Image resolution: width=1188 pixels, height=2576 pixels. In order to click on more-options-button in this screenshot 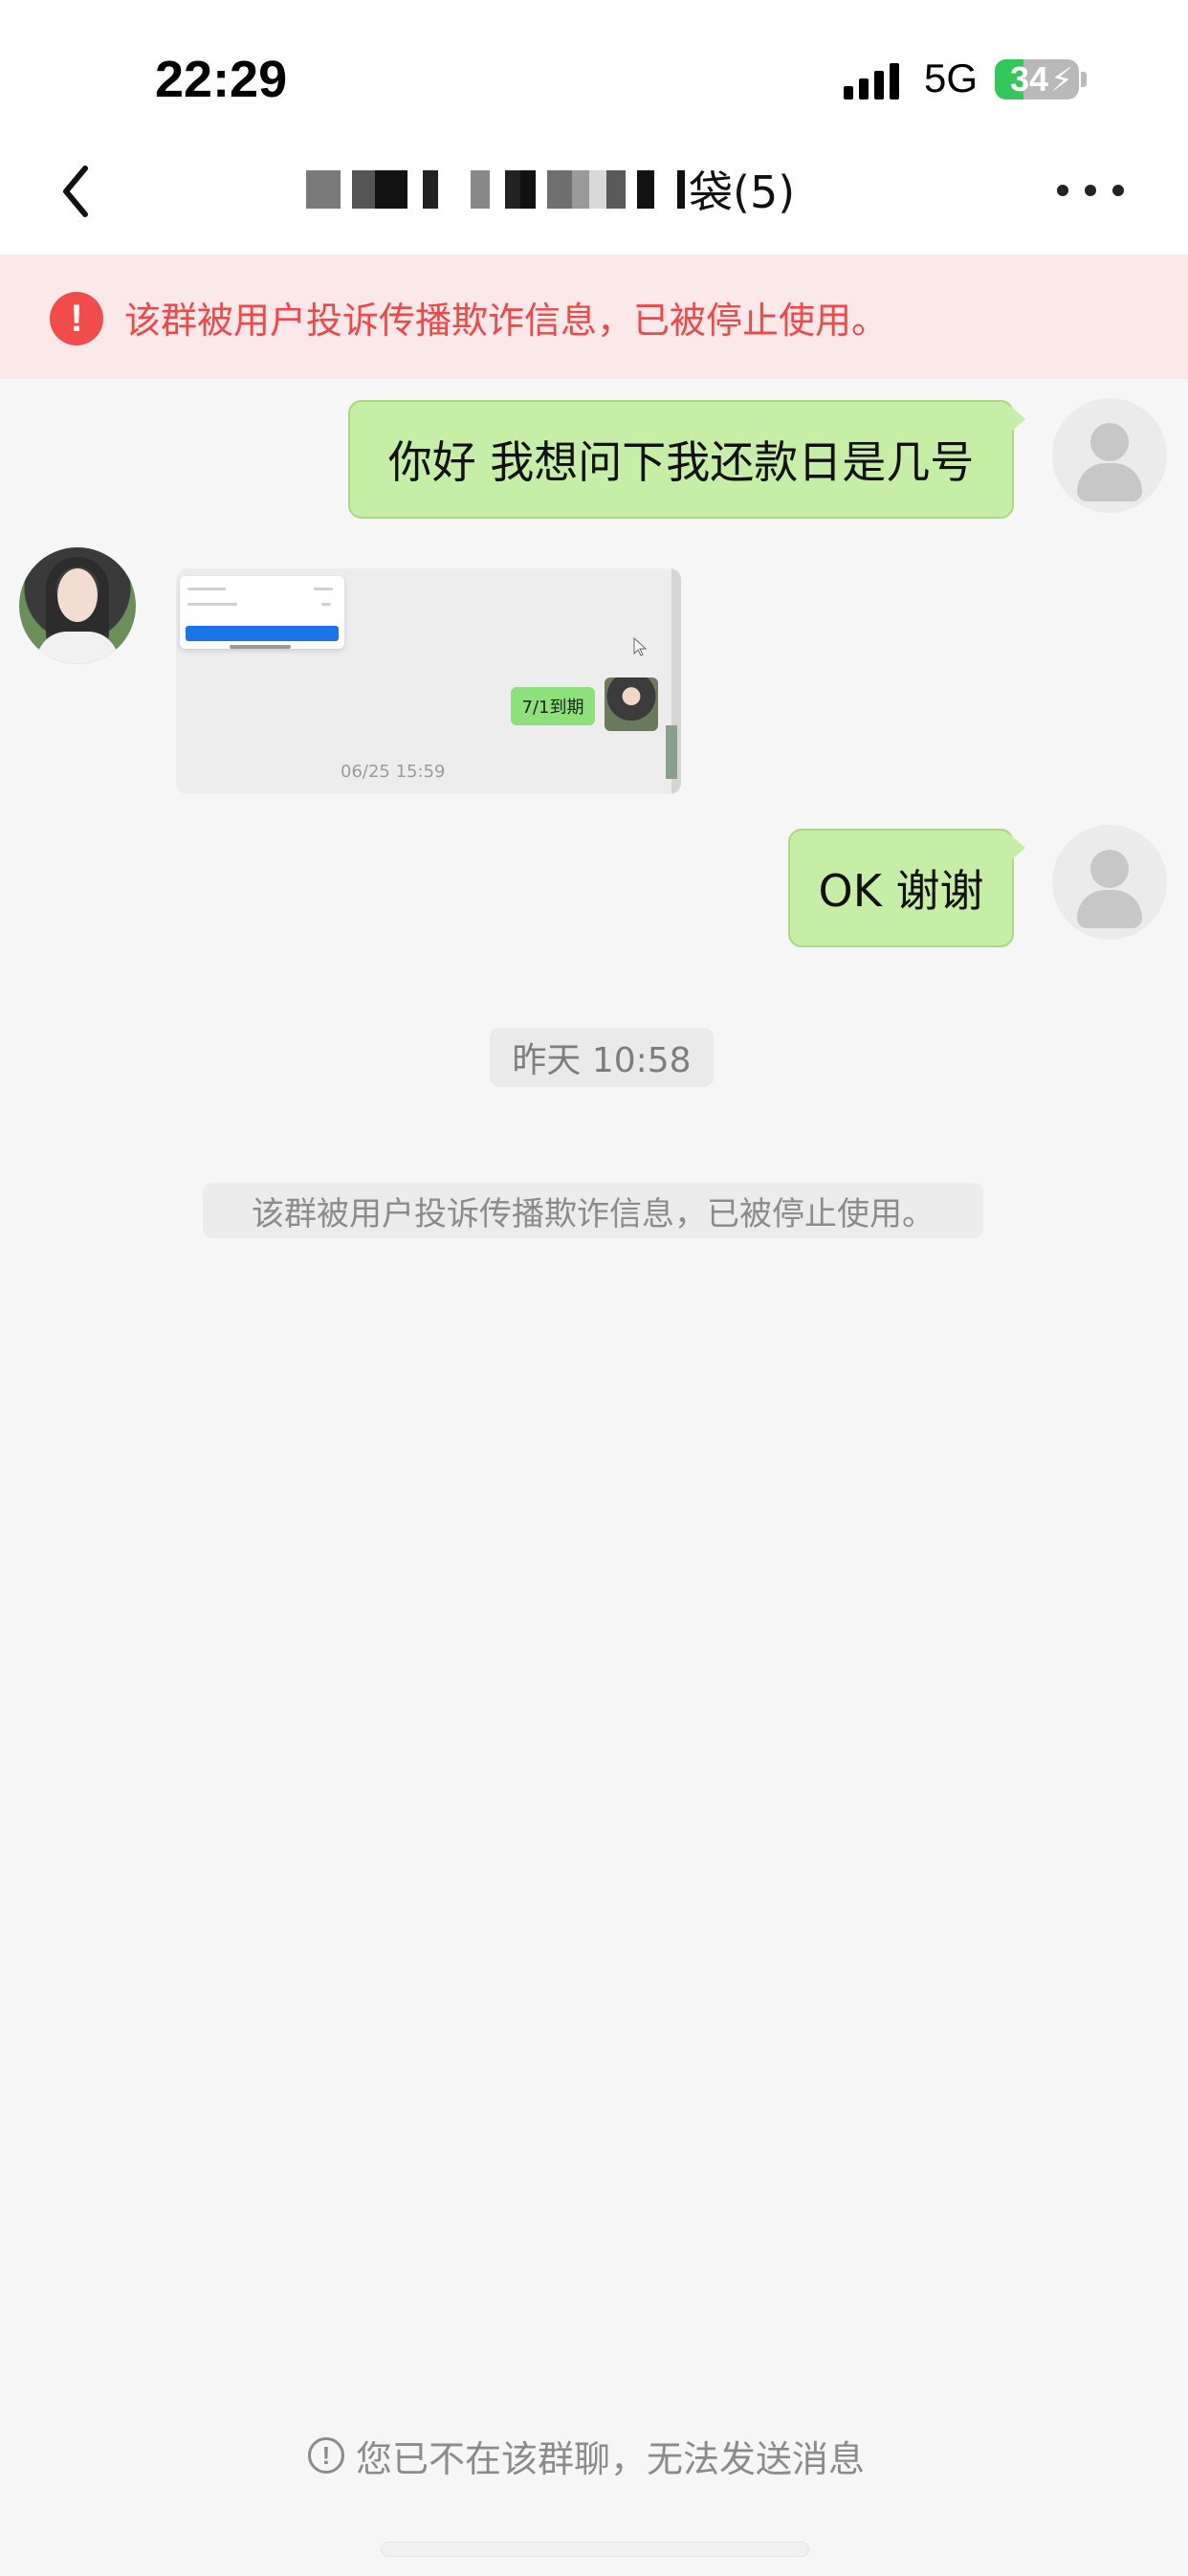, I will do `click(1090, 190)`.